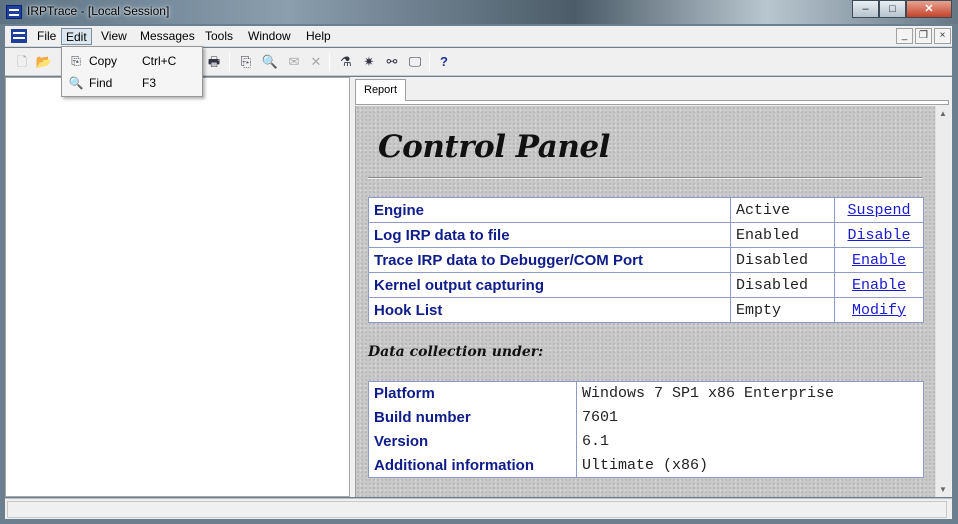 This screenshot has height=524, width=958. I want to click on tab-strip, so click(652, 102).